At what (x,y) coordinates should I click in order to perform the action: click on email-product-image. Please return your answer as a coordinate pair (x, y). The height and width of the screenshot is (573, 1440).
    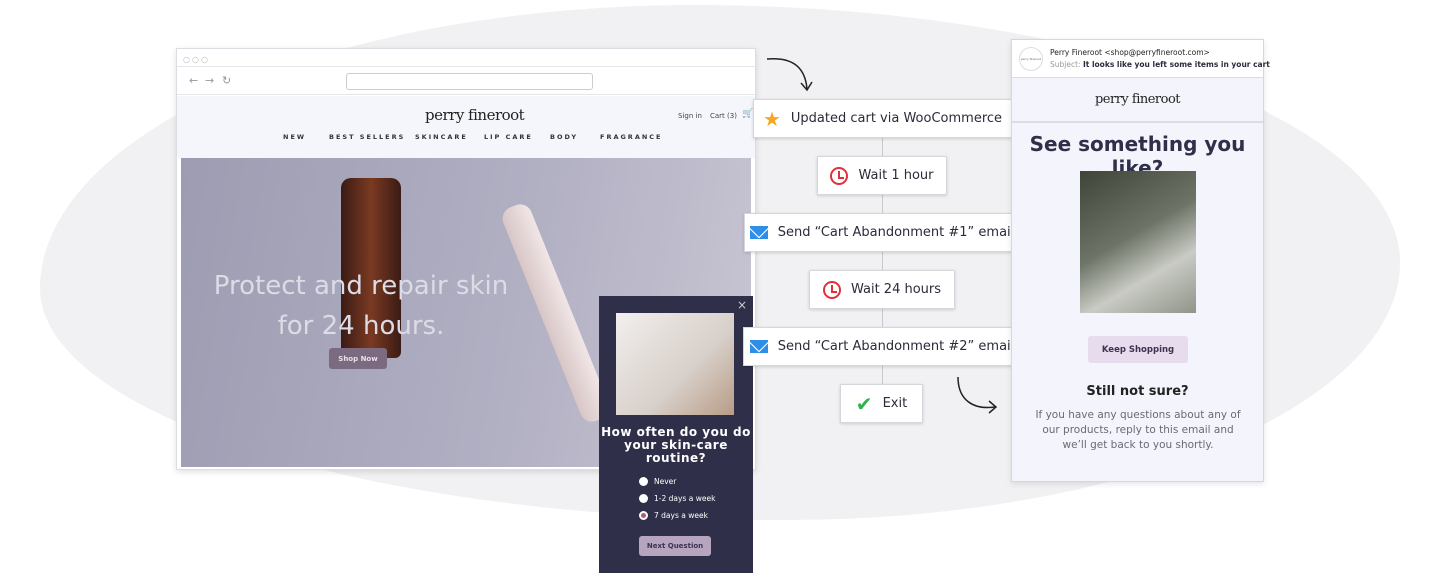
    Looking at the image, I should click on (1138, 242).